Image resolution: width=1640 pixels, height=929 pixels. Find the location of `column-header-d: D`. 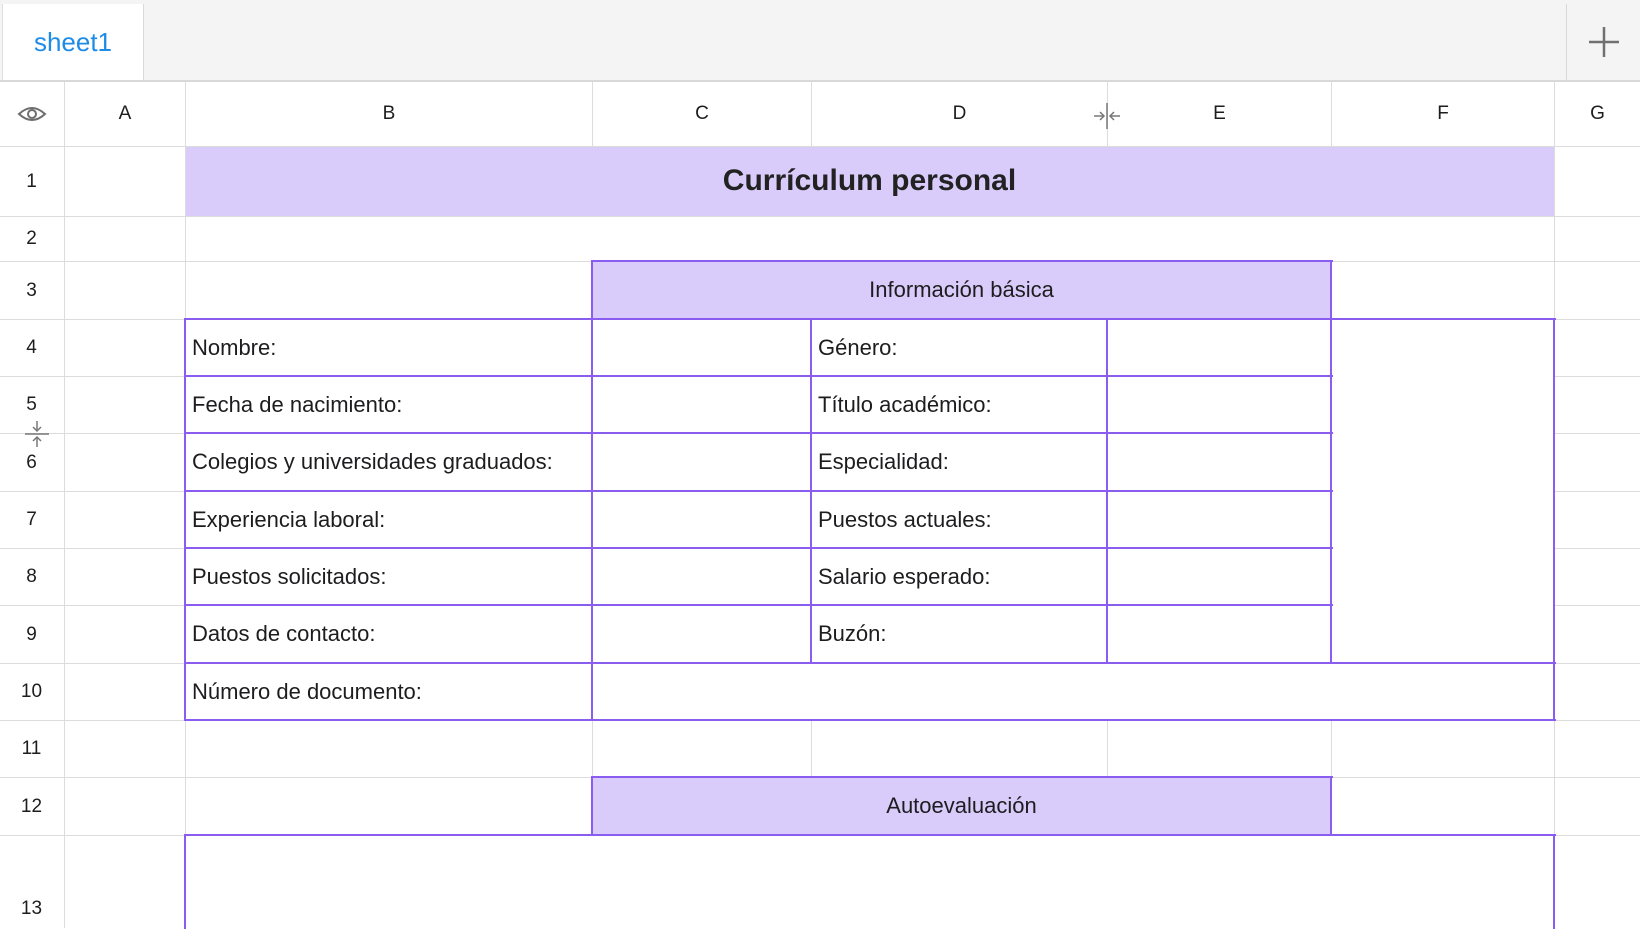

column-header-d: D is located at coordinates (959, 113).